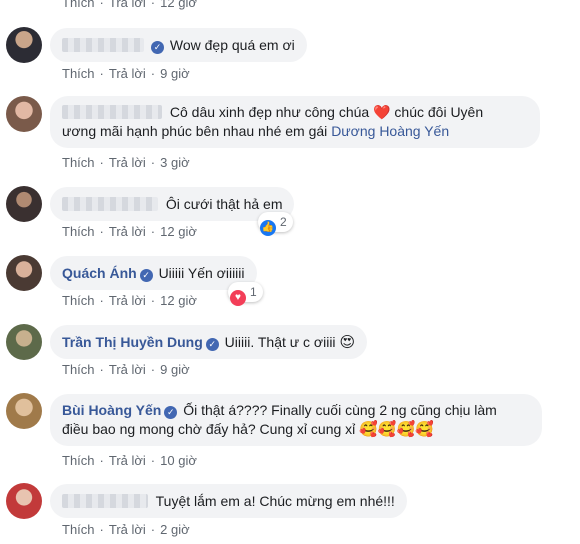 The image size is (580, 544). Describe the element at coordinates (275, 501) in the screenshot. I see `comment-text: Tuyệt lắm em a! Chúc mừng em nhé!!!` at that location.